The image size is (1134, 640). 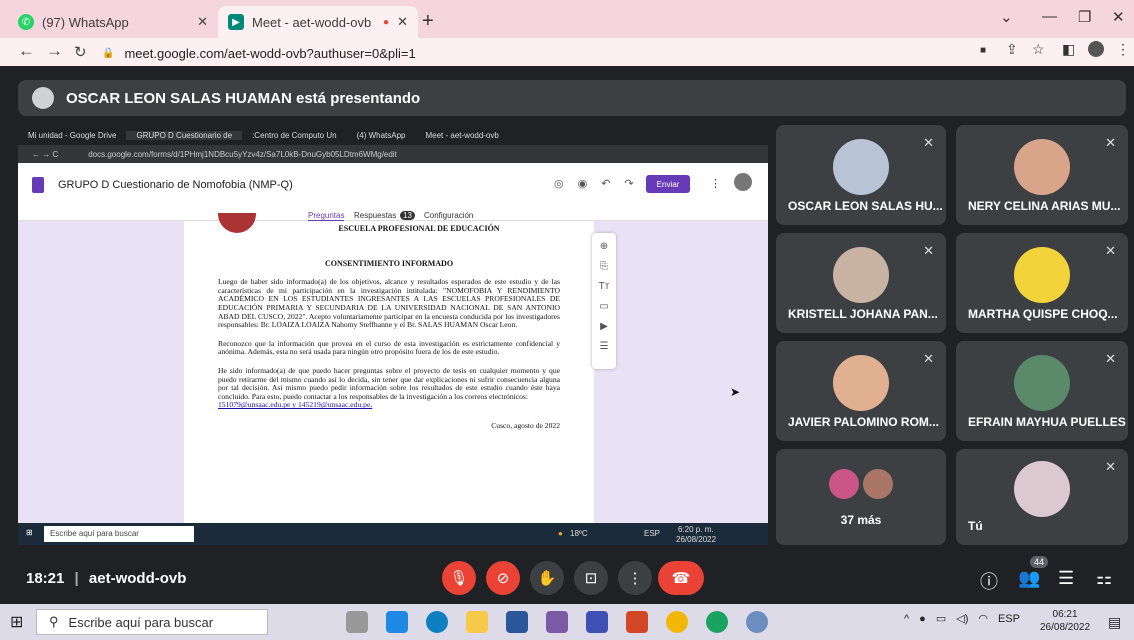 I want to click on taskbar-clock: 06:21 26/08/2022, so click(x=1065, y=621).